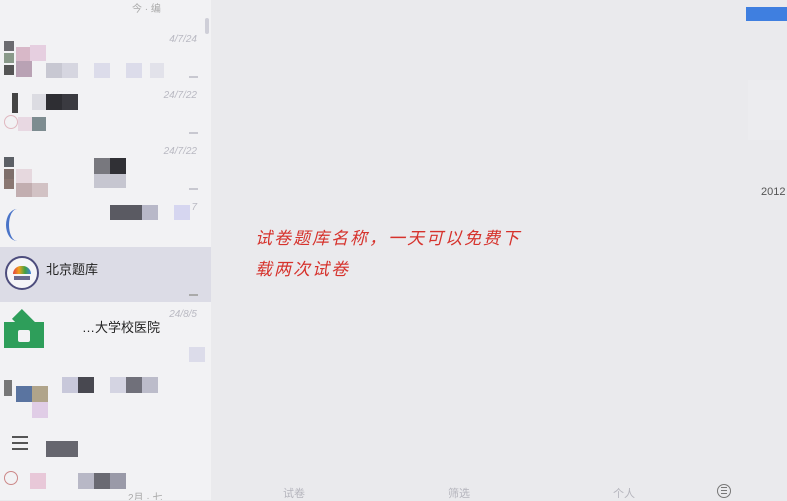 Image resolution: width=787 pixels, height=501 pixels. I want to click on bottom-tab-bar: 试卷 筛选 个人, so click(393, 489).